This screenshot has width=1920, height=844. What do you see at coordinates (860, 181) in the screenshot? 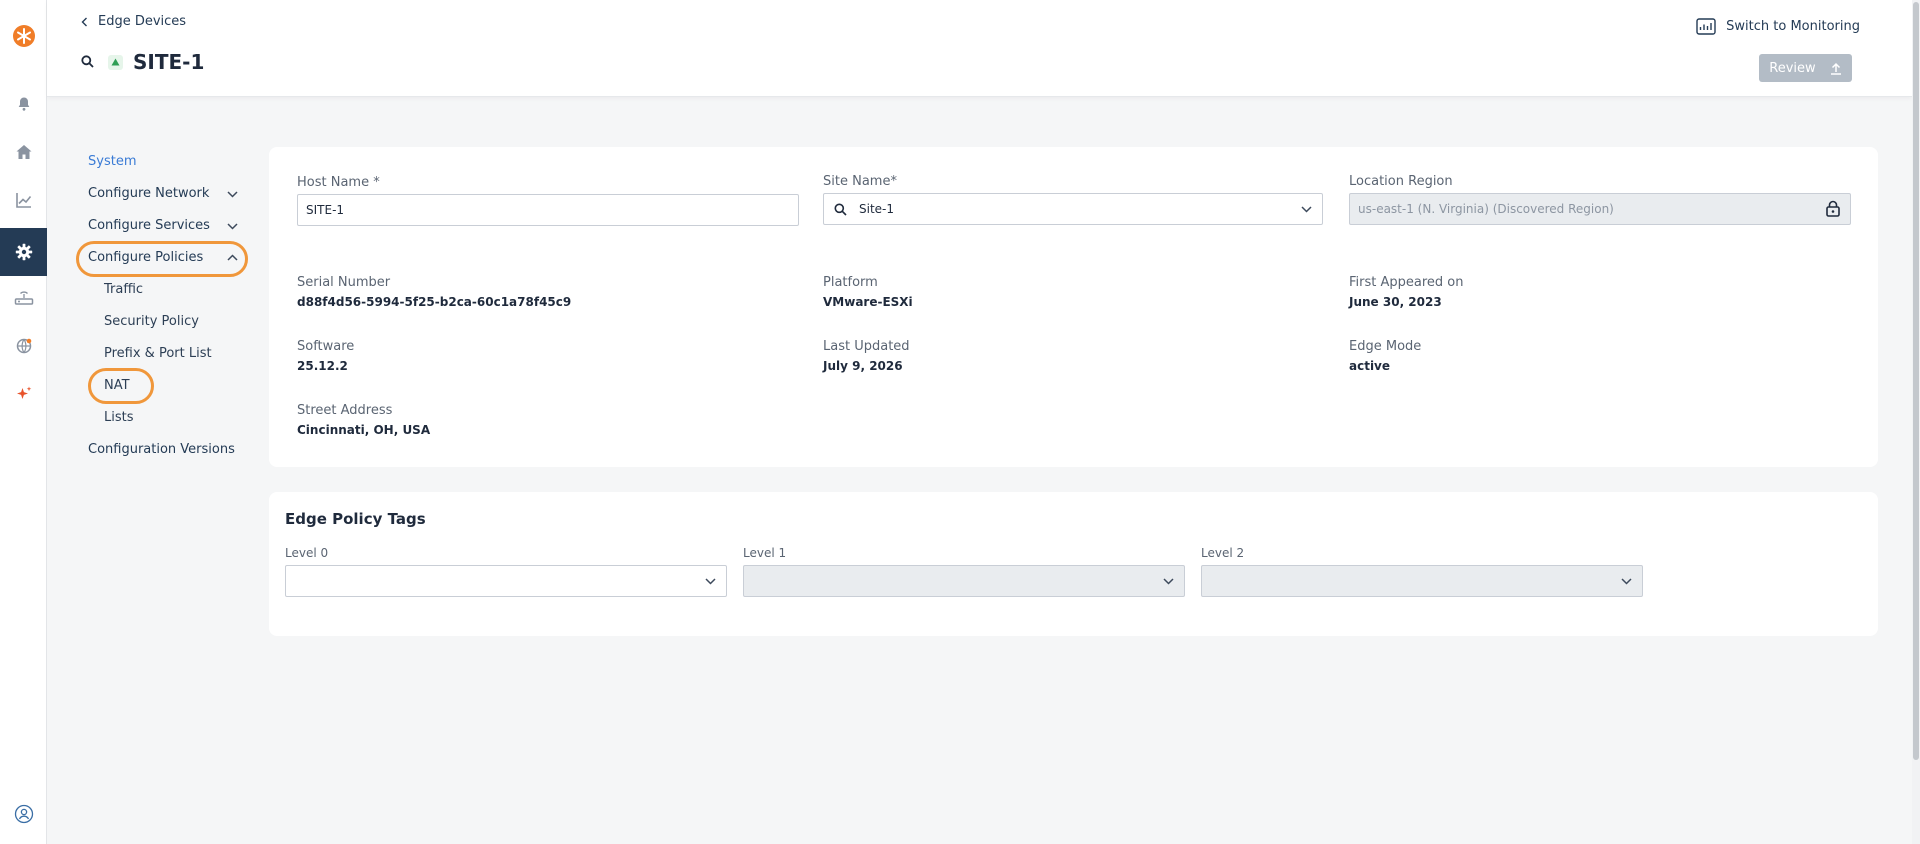
I see `site-name-label: Site Name*` at bounding box center [860, 181].